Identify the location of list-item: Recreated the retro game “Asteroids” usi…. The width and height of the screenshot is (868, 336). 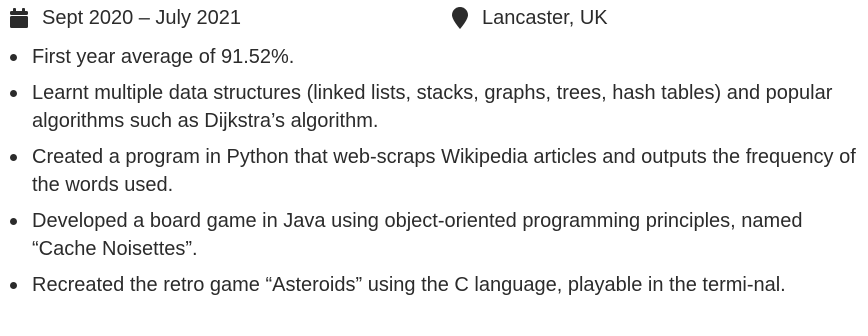
(434, 285).